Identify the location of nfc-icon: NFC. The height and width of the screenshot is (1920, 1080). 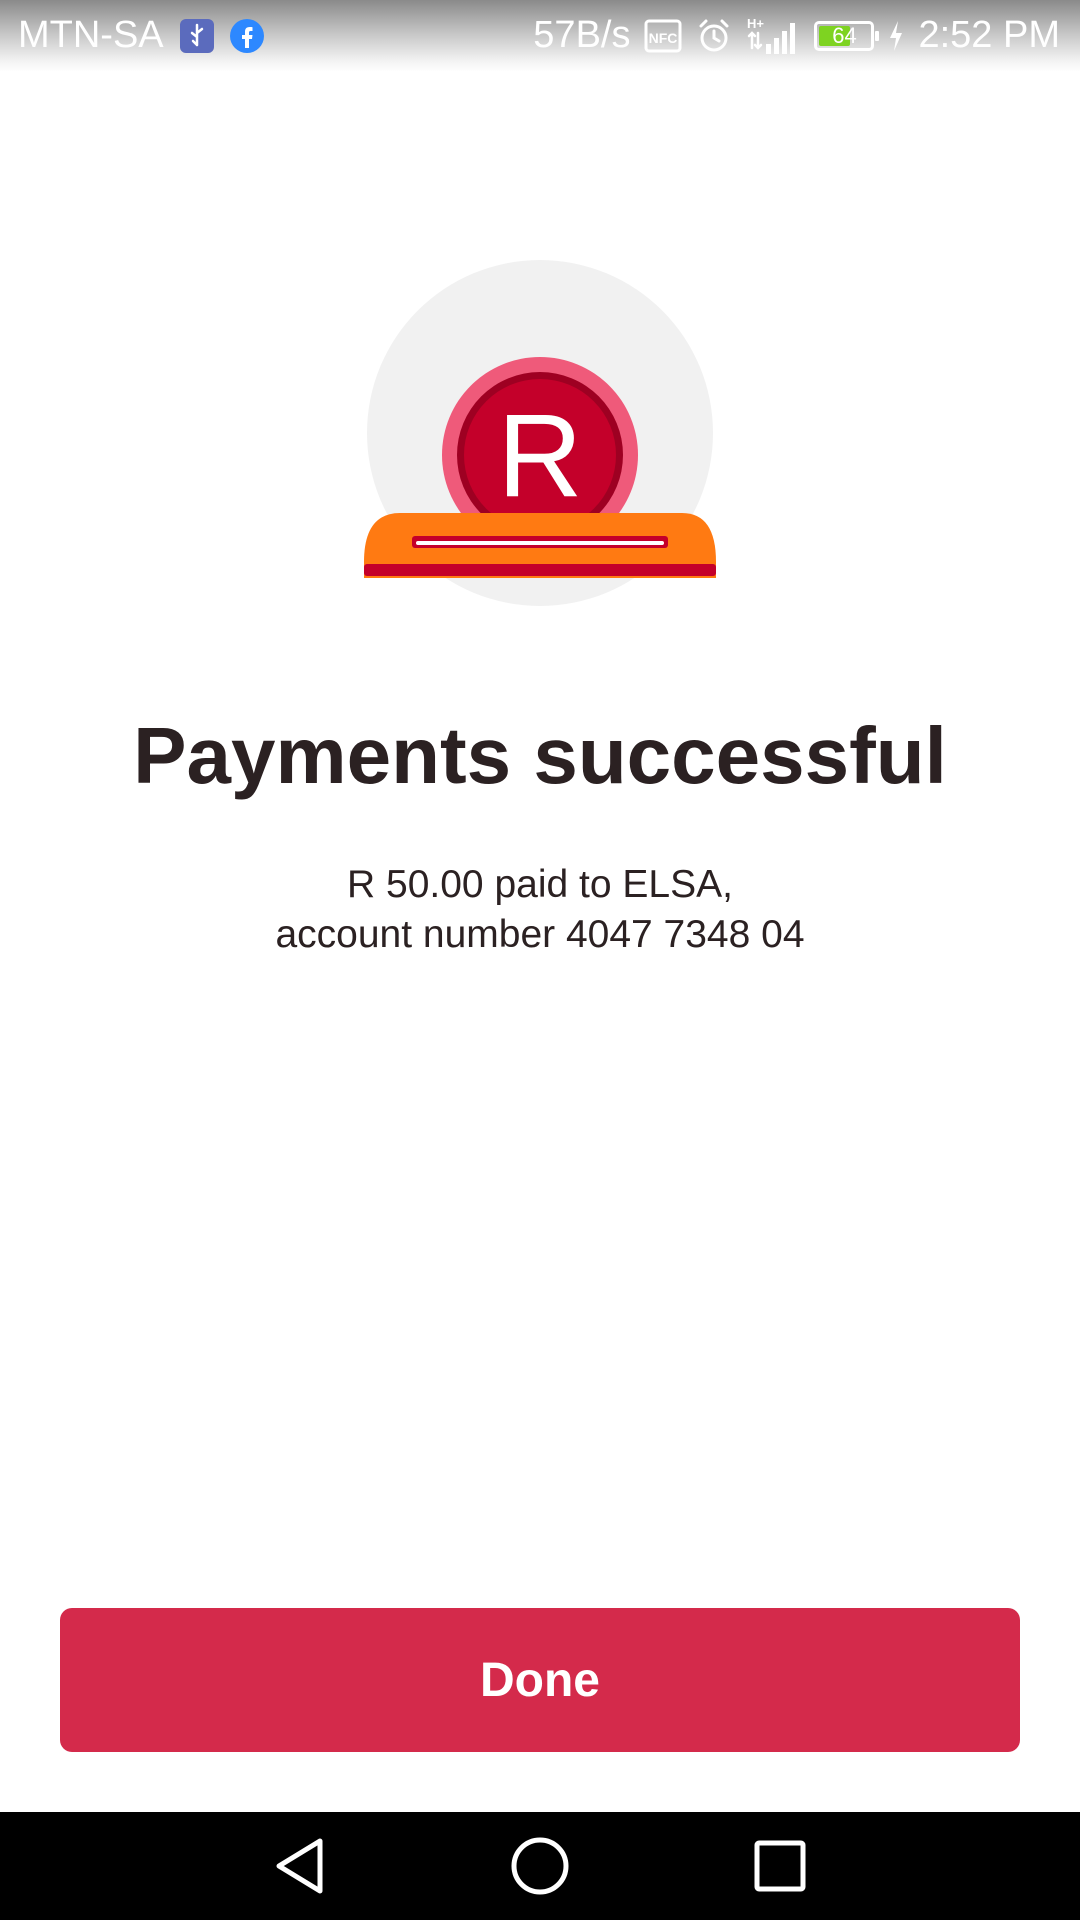
(663, 36).